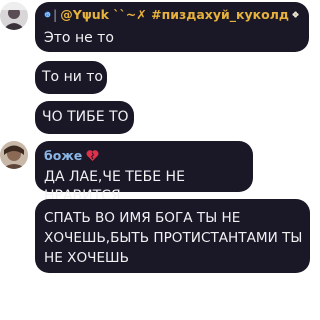 The height and width of the screenshot is (320, 320). Describe the element at coordinates (79, 38) in the screenshot. I see `message-text: Это не то` at that location.